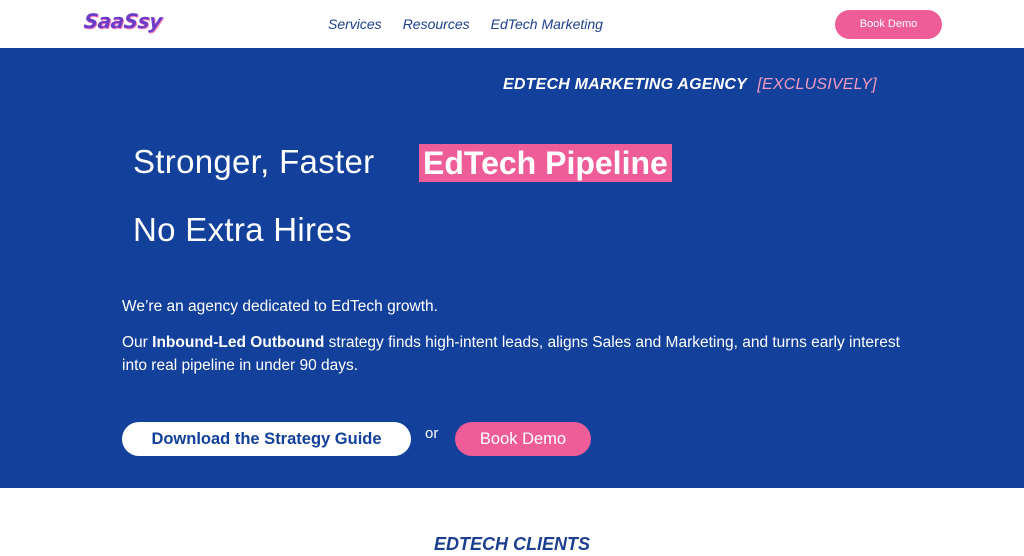  I want to click on hero-kicker: EDTECH MARKETING AGENCY [EXCLUSIVELY], so click(690, 85).